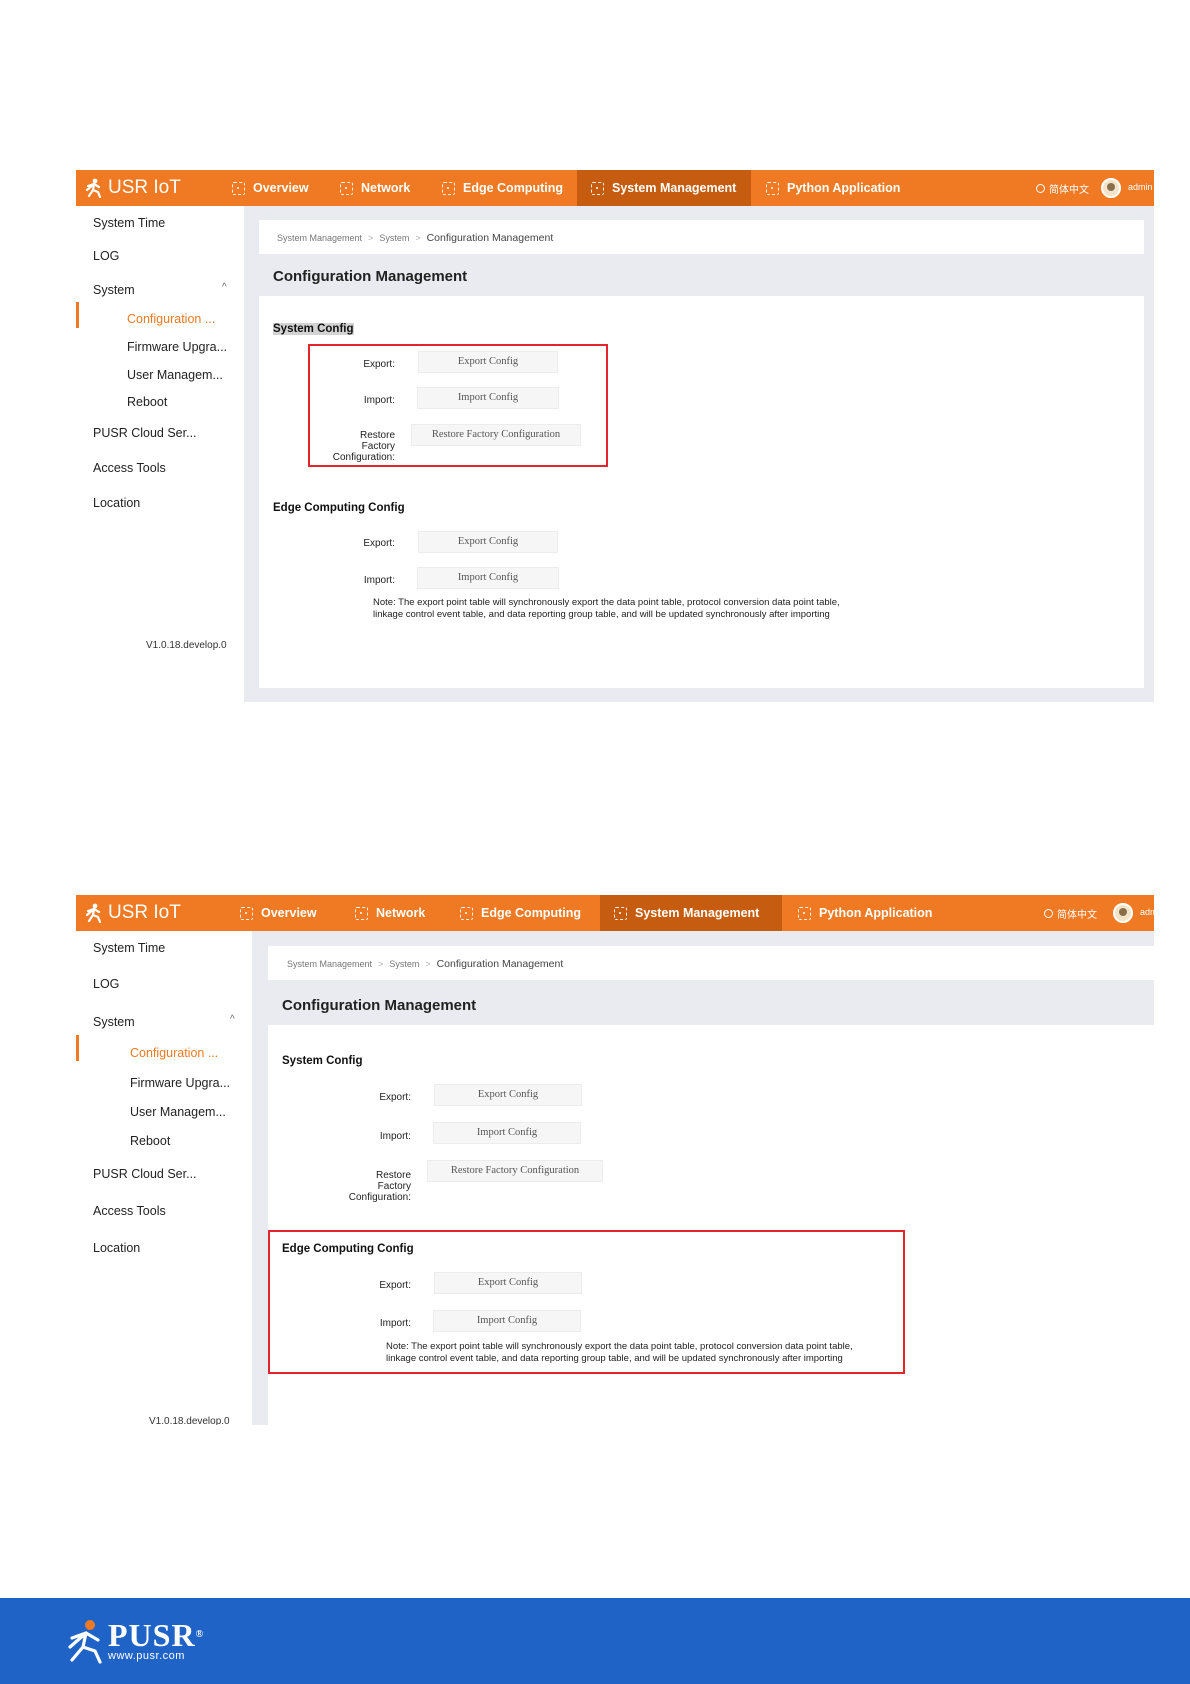 This screenshot has width=1190, height=1684. Describe the element at coordinates (379, 543) in the screenshot. I see `edge-export-label: Export:` at that location.